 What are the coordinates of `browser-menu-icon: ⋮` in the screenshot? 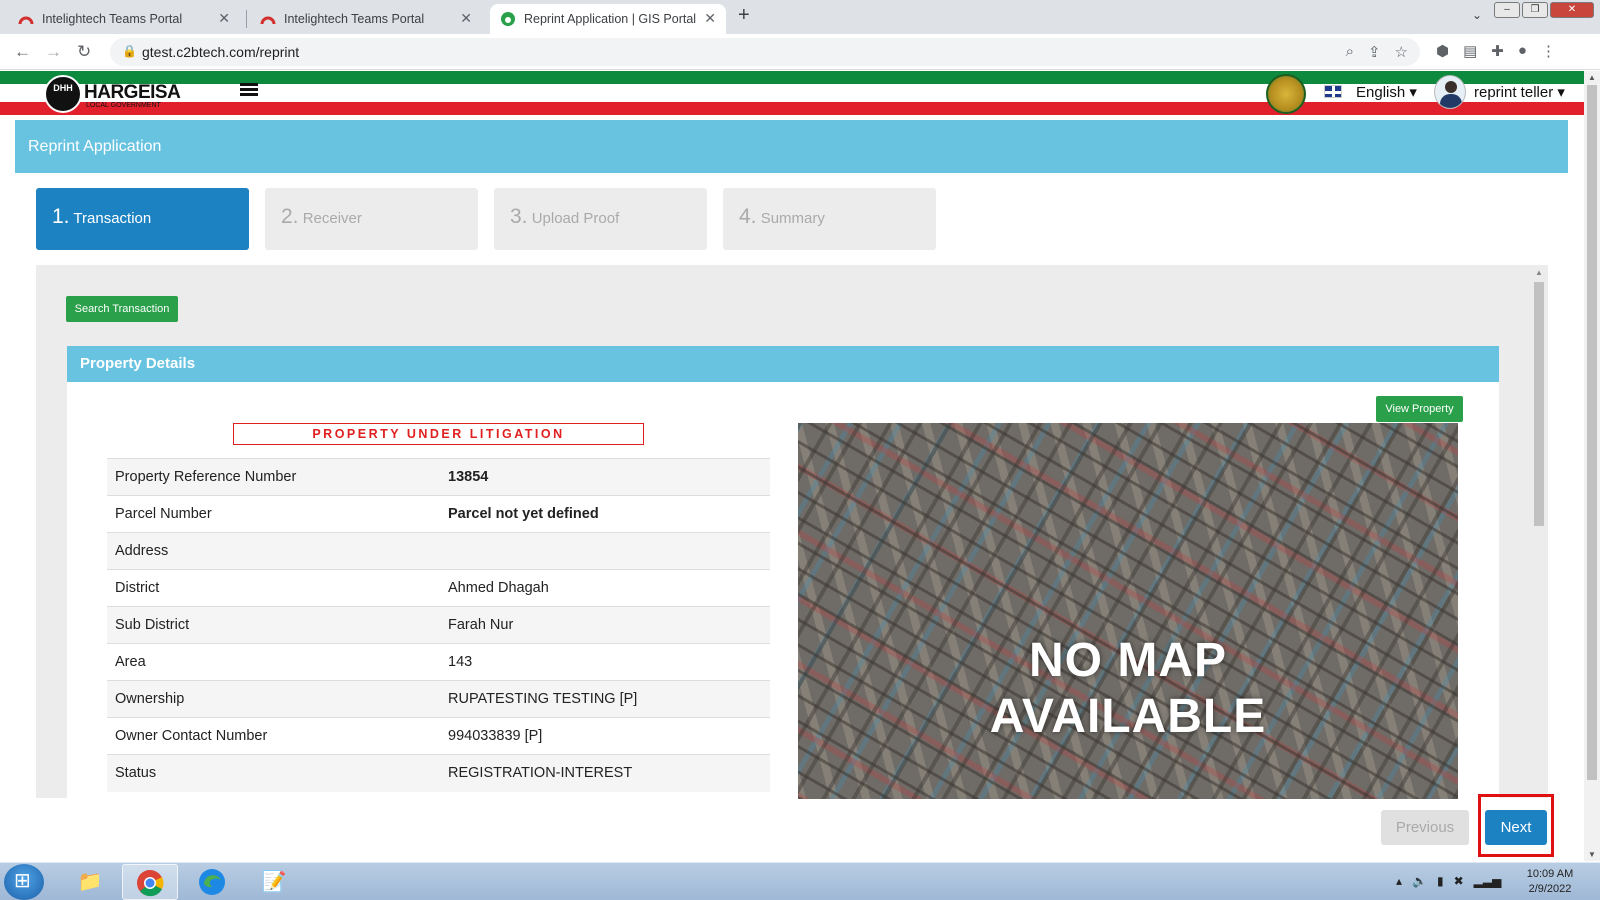 It's located at (1548, 51).